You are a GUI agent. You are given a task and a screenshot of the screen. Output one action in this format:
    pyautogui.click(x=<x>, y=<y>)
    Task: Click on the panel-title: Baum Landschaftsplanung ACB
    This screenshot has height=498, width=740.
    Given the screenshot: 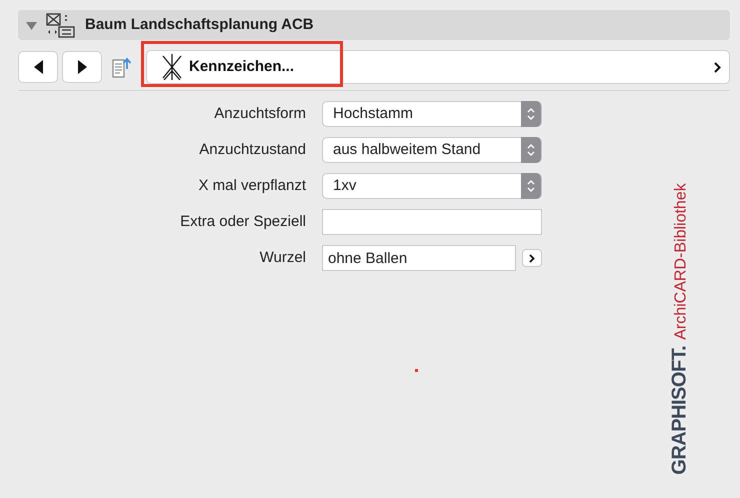 What is the action you would take?
    pyautogui.click(x=199, y=24)
    